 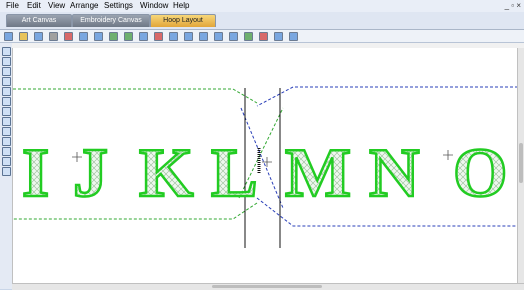 What do you see at coordinates (448, 155) in the screenshot?
I see `hoop-center-marker-right` at bounding box center [448, 155].